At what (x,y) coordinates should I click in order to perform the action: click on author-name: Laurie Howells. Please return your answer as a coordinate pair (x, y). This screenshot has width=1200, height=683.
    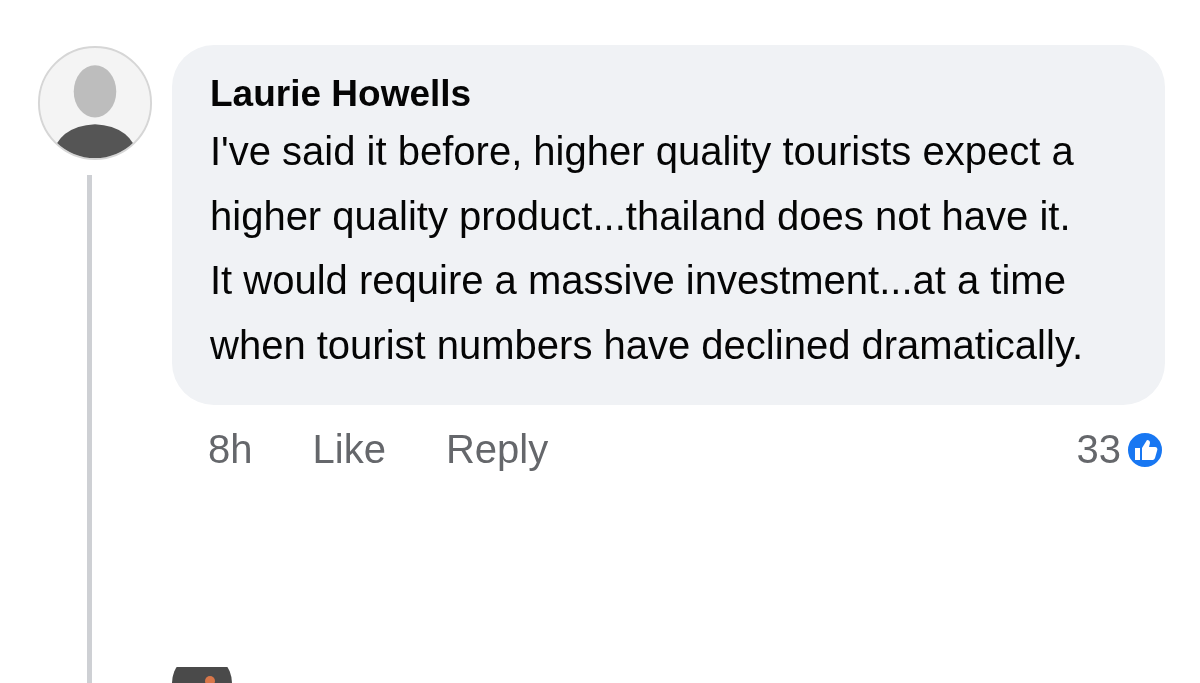
    Looking at the image, I should click on (668, 94).